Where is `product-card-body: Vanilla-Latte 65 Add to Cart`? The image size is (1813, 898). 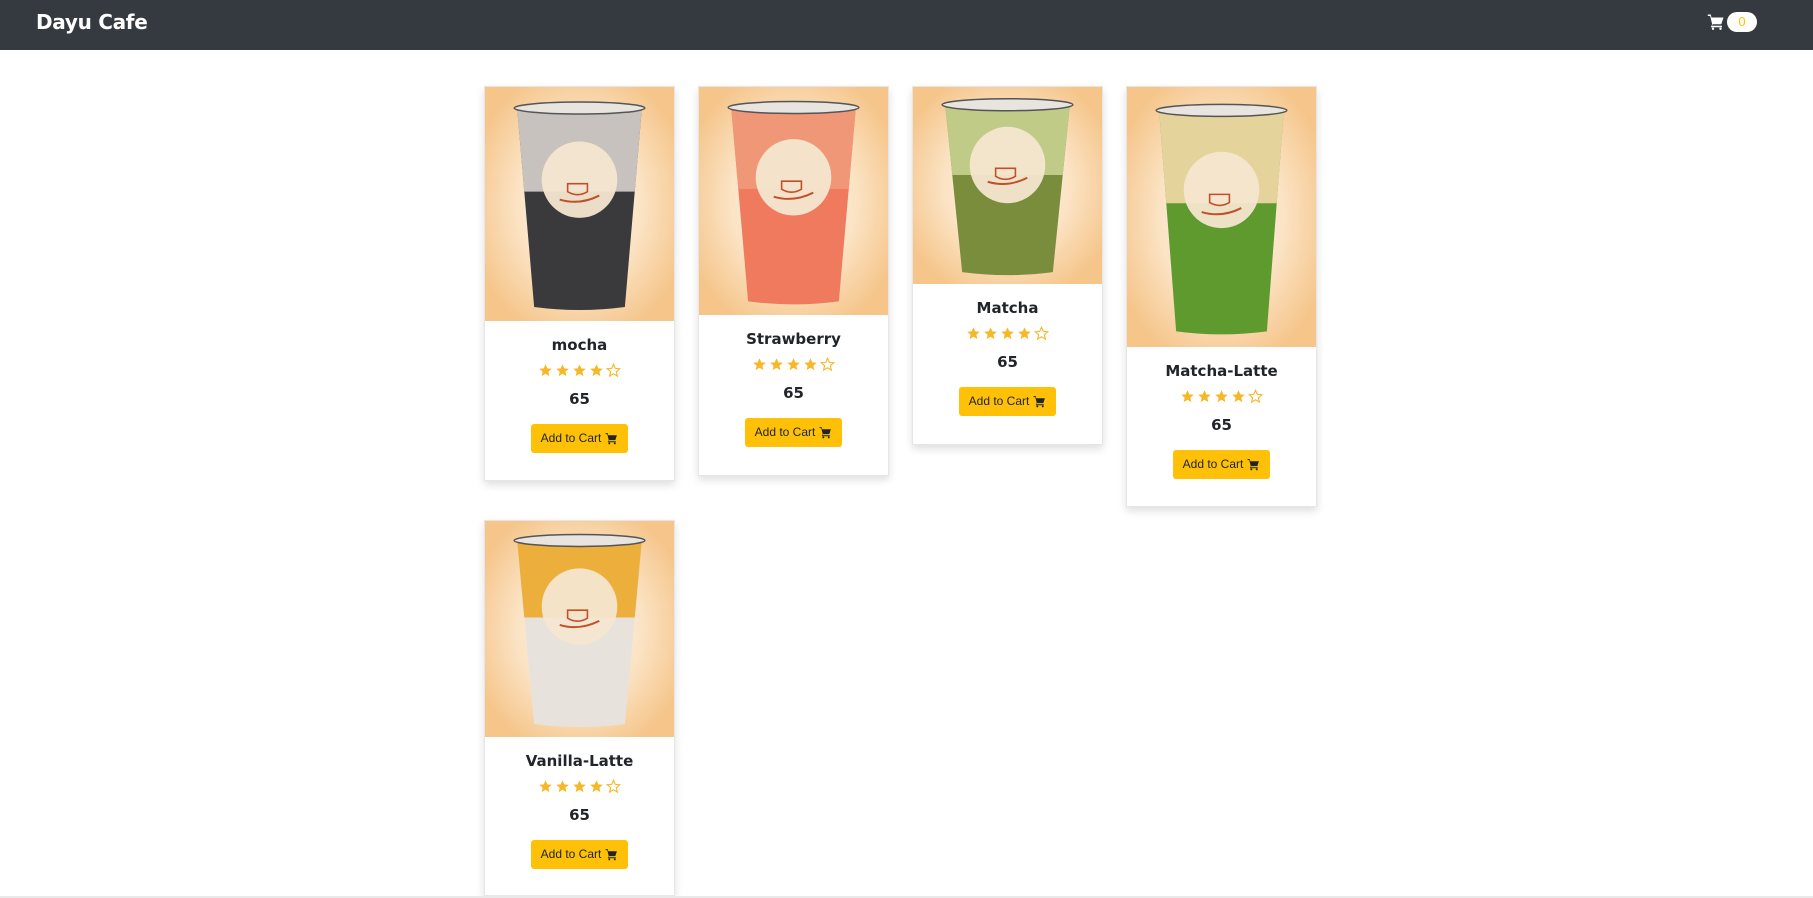
product-card-body: Vanilla-Latte 65 Add to Cart is located at coordinates (579, 803).